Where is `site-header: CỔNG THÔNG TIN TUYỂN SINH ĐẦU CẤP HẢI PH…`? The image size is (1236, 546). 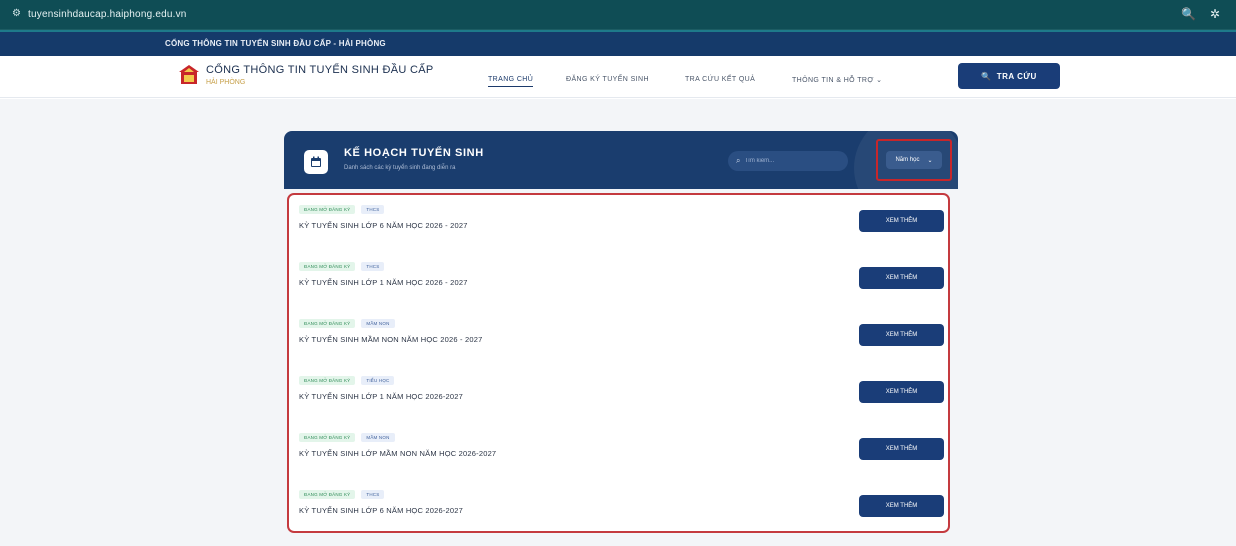
site-header: CỔNG THÔNG TIN TUYỂN SINH ĐẦU CẤP HẢI PH… is located at coordinates (618, 77).